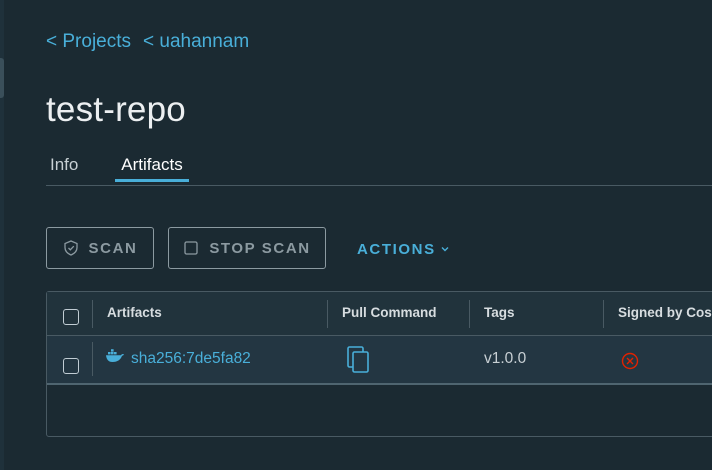  I want to click on tab-artifacts: Artifacts, so click(152, 166).